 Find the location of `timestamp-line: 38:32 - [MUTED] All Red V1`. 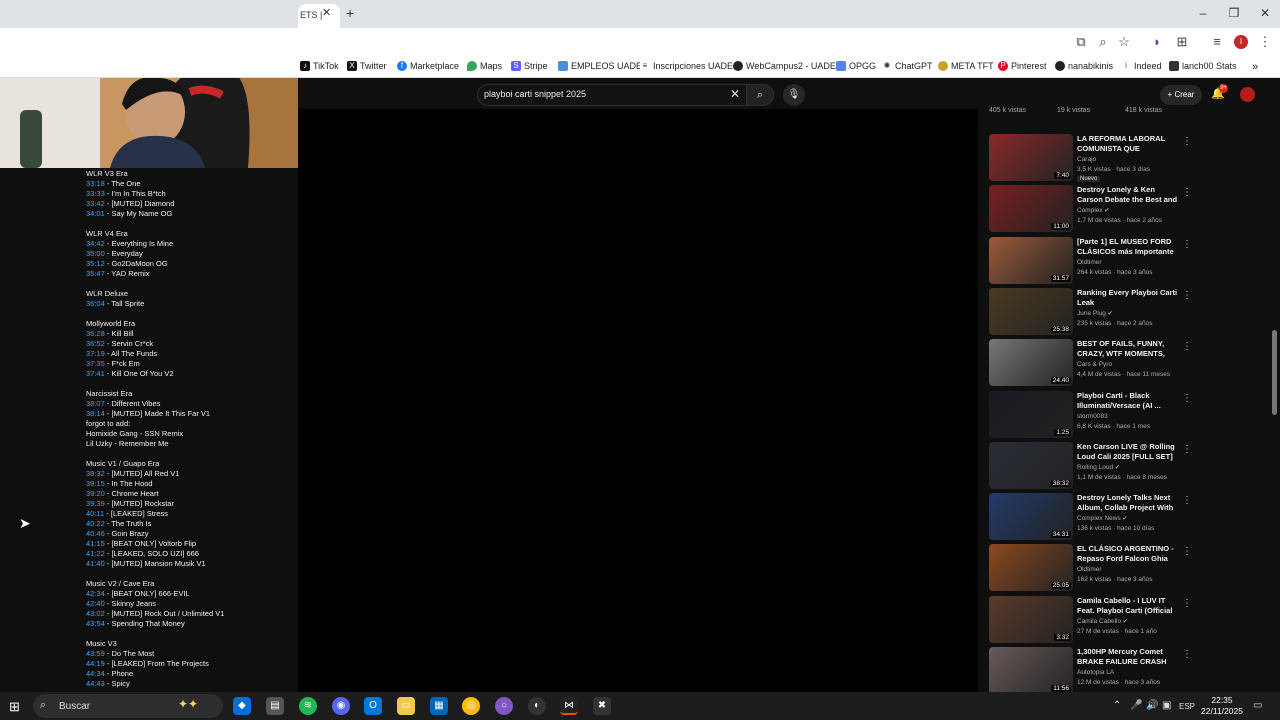

timestamp-line: 38:32 - [MUTED] All Red V1 is located at coordinates (181, 474).